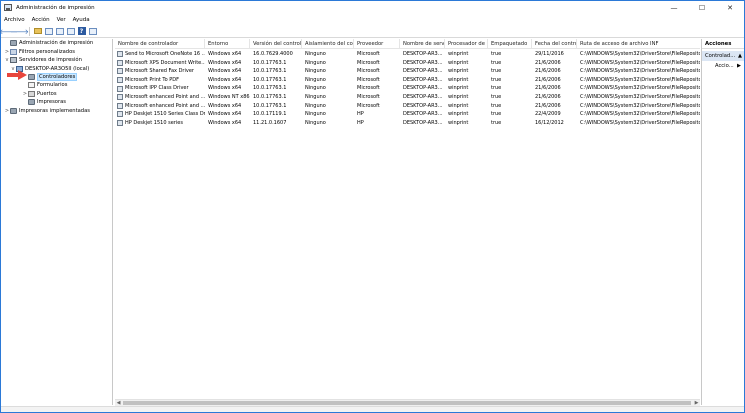 The width and height of the screenshot is (745, 413). What do you see at coordinates (723, 66) in the screenshot?
I see `more-actions-item: Accio... ▶` at bounding box center [723, 66].